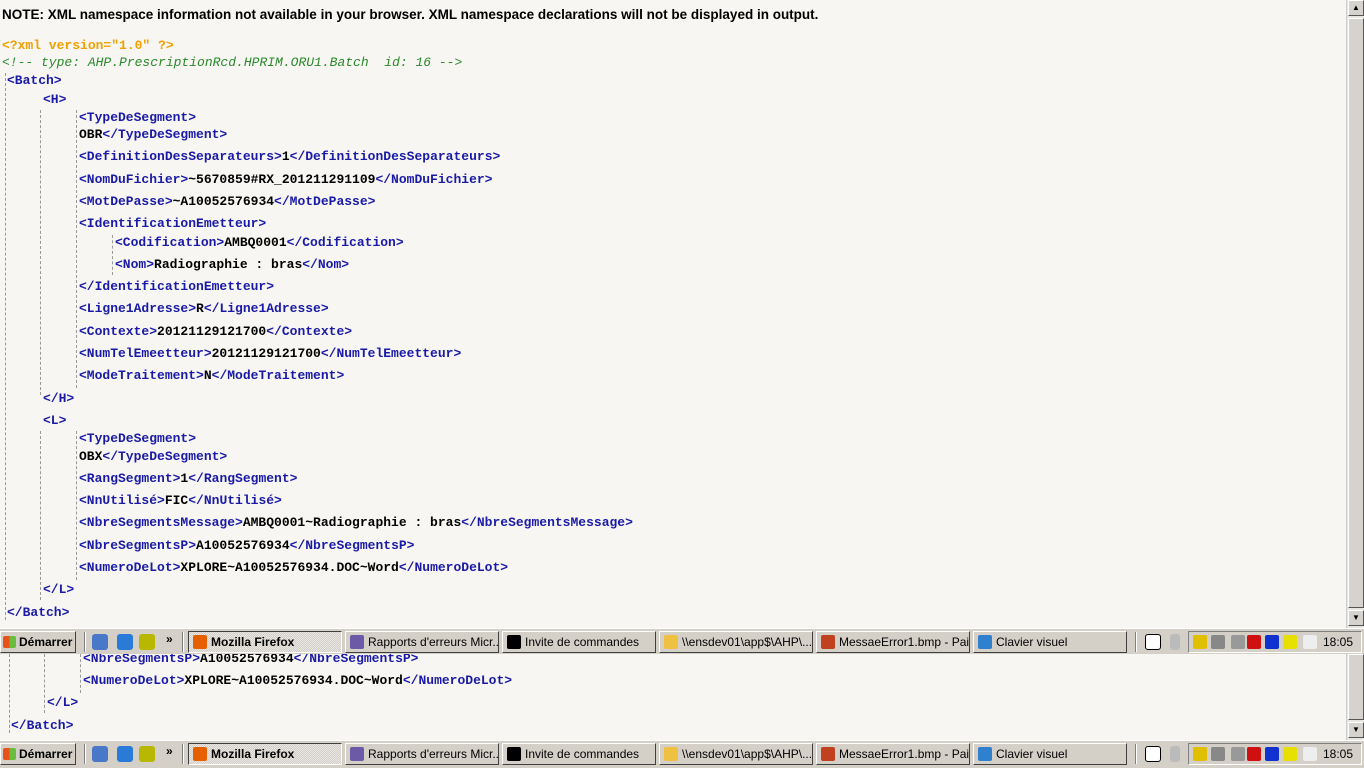 This screenshot has height=768, width=1364. Describe the element at coordinates (161, 522) in the screenshot. I see `xml-open-tag: <NbreSegmentsMessage>` at that location.